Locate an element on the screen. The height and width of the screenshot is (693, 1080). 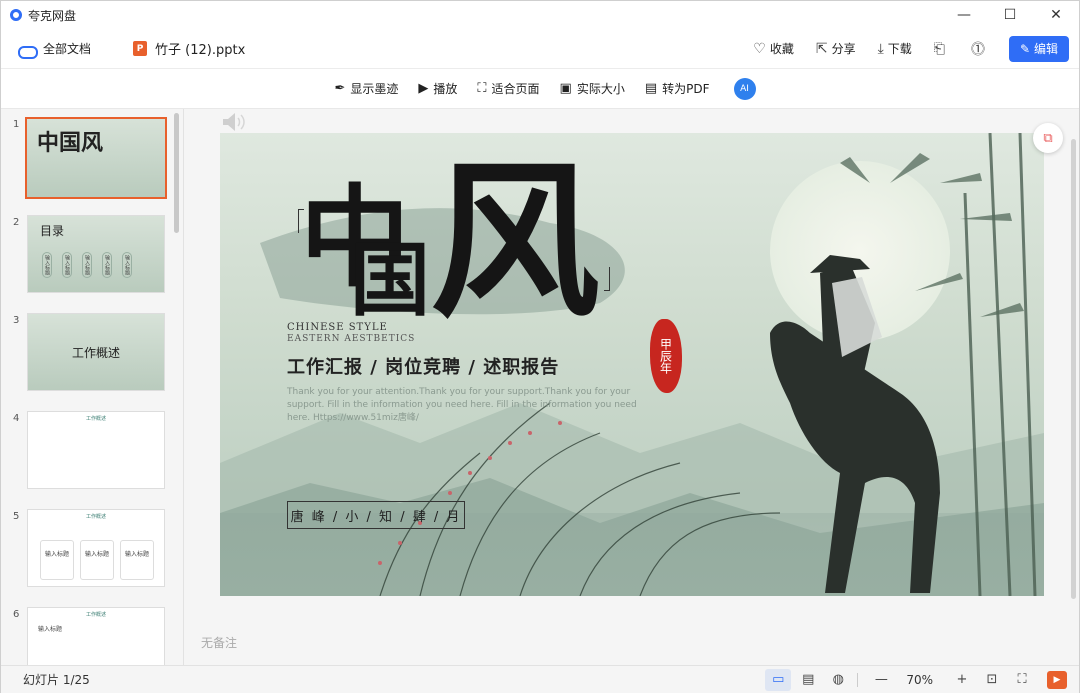
file-name: 竹子 (12).pptx is located at coordinates (200, 50).